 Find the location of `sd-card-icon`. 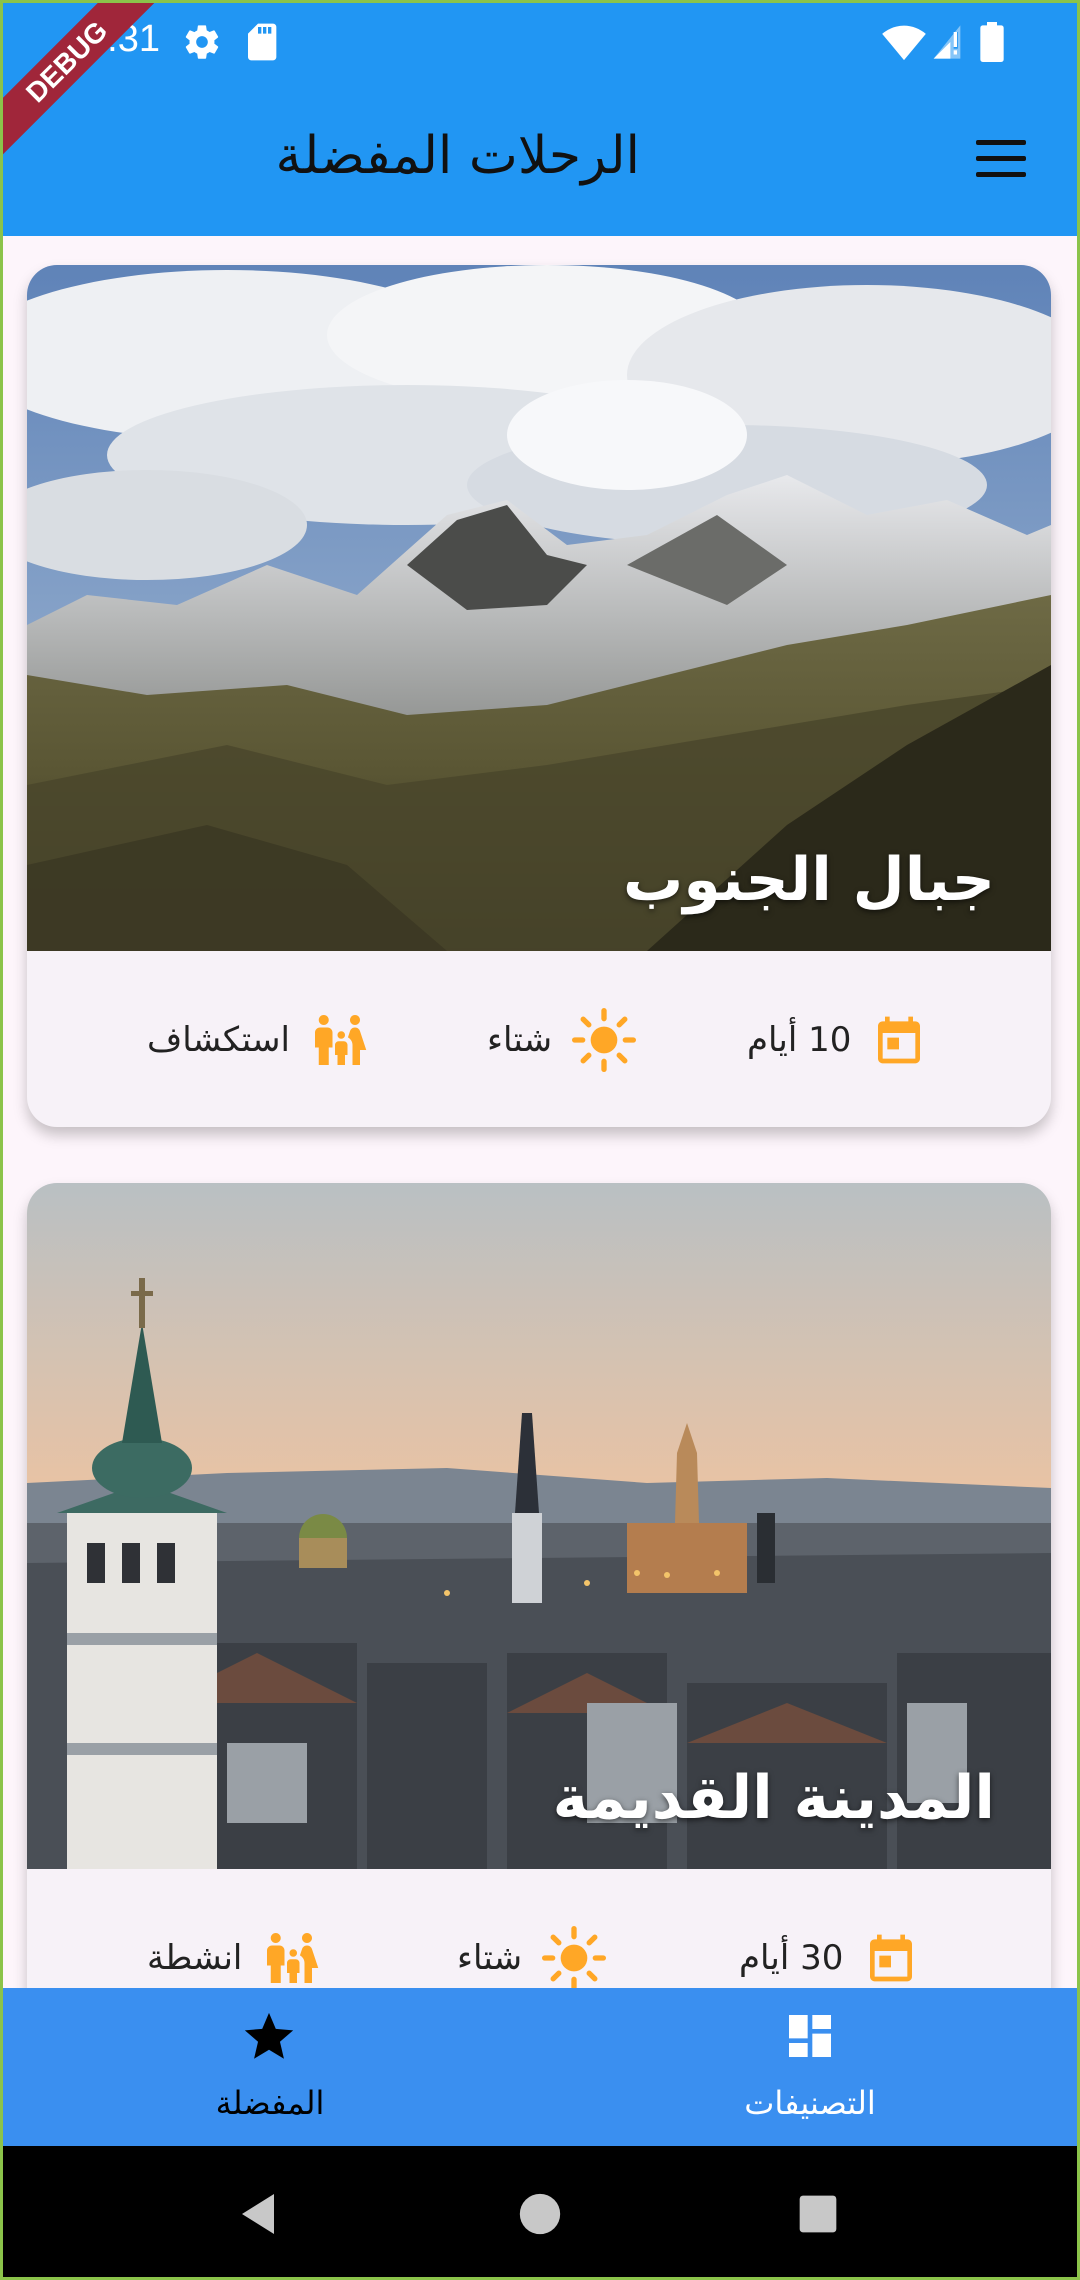

sd-card-icon is located at coordinates (262, 42).